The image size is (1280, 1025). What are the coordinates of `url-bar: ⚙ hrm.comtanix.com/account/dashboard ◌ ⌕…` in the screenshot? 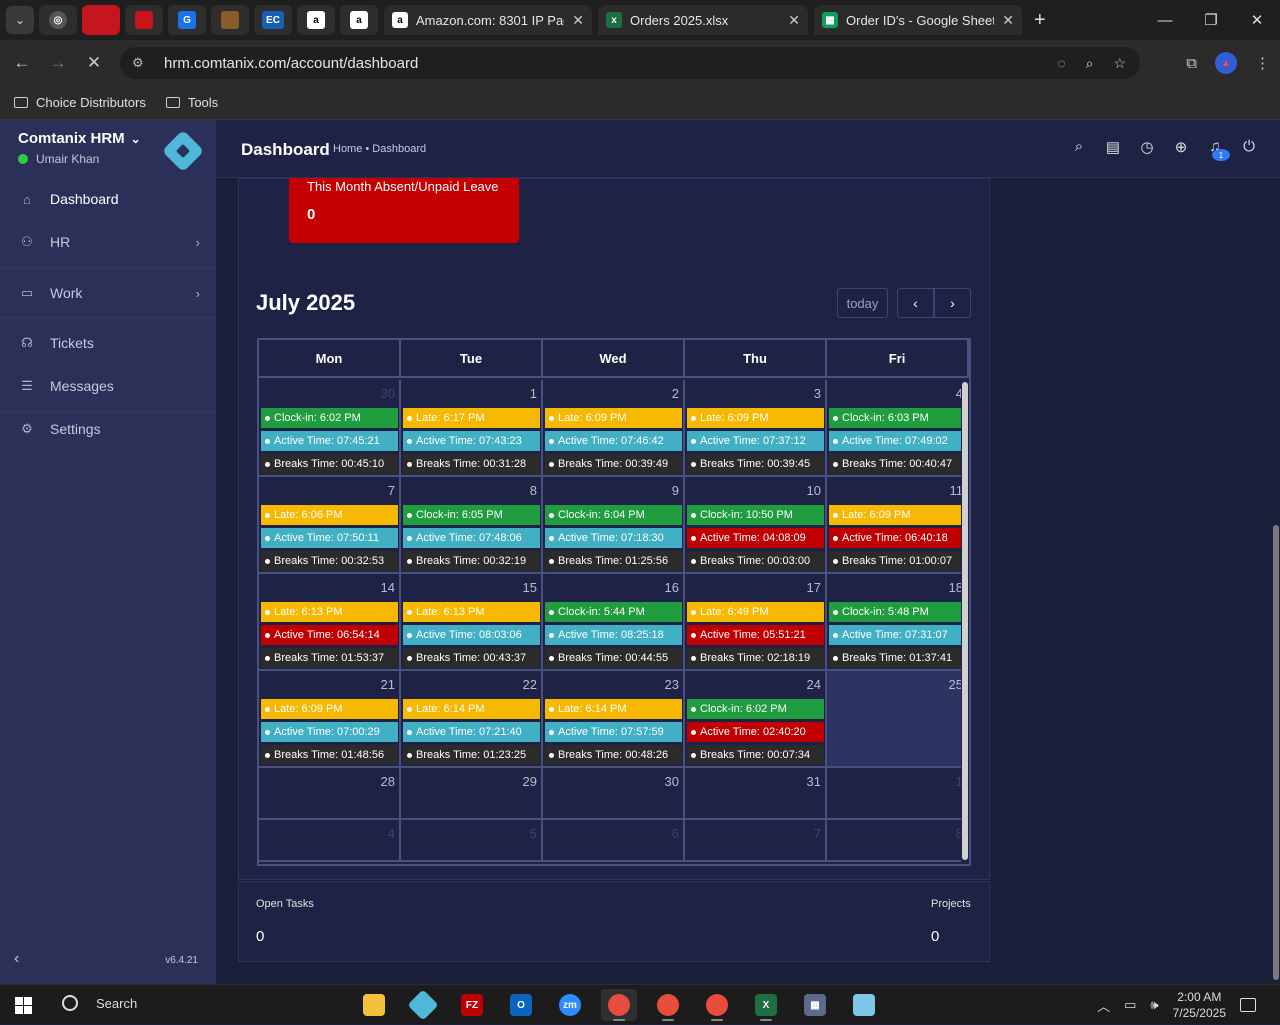 It's located at (630, 63).